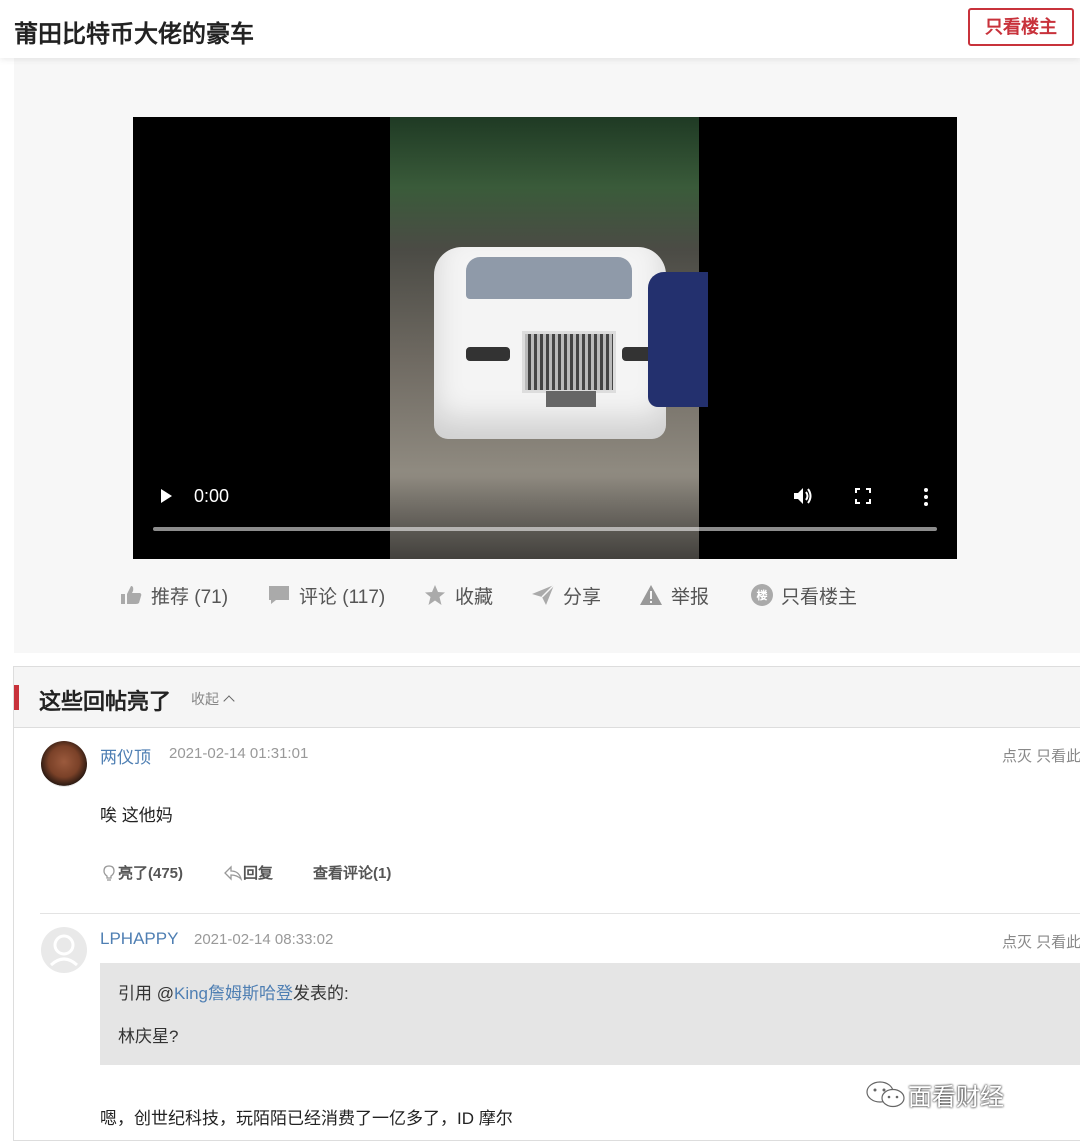  Describe the element at coordinates (258, 873) in the screenshot. I see `reply-label: 回复` at that location.